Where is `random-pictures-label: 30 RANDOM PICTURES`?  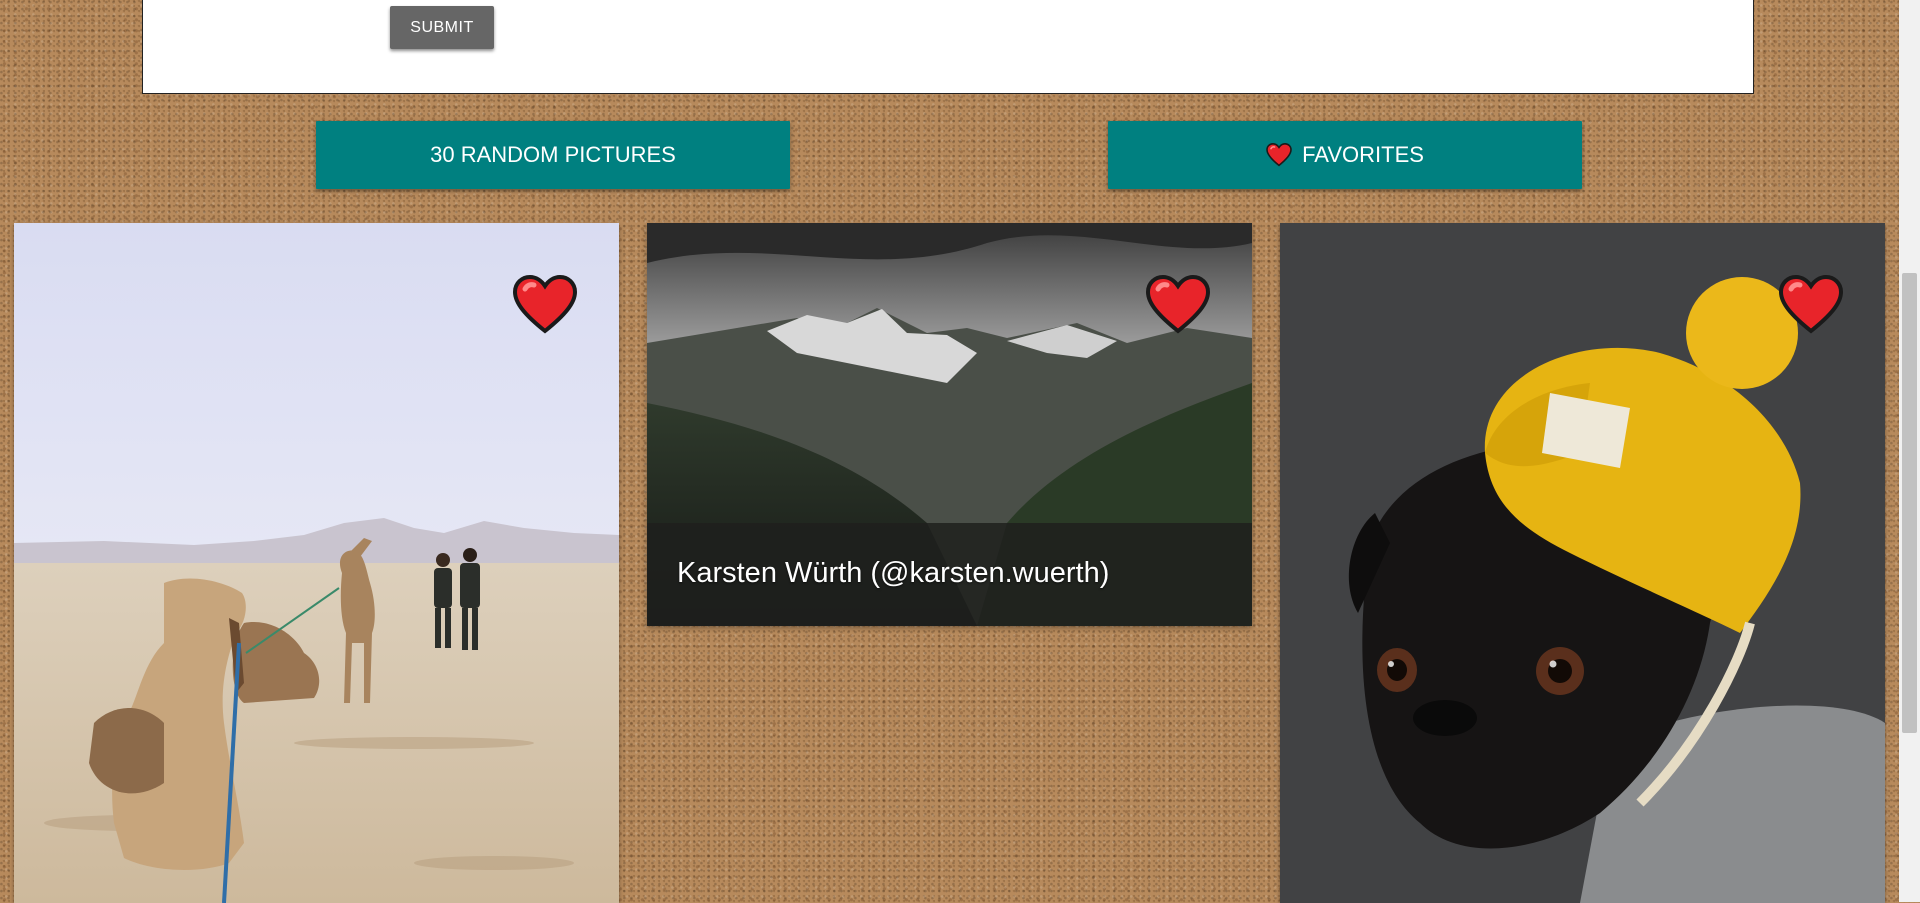
random-pictures-label: 30 RANDOM PICTURES is located at coordinates (553, 154).